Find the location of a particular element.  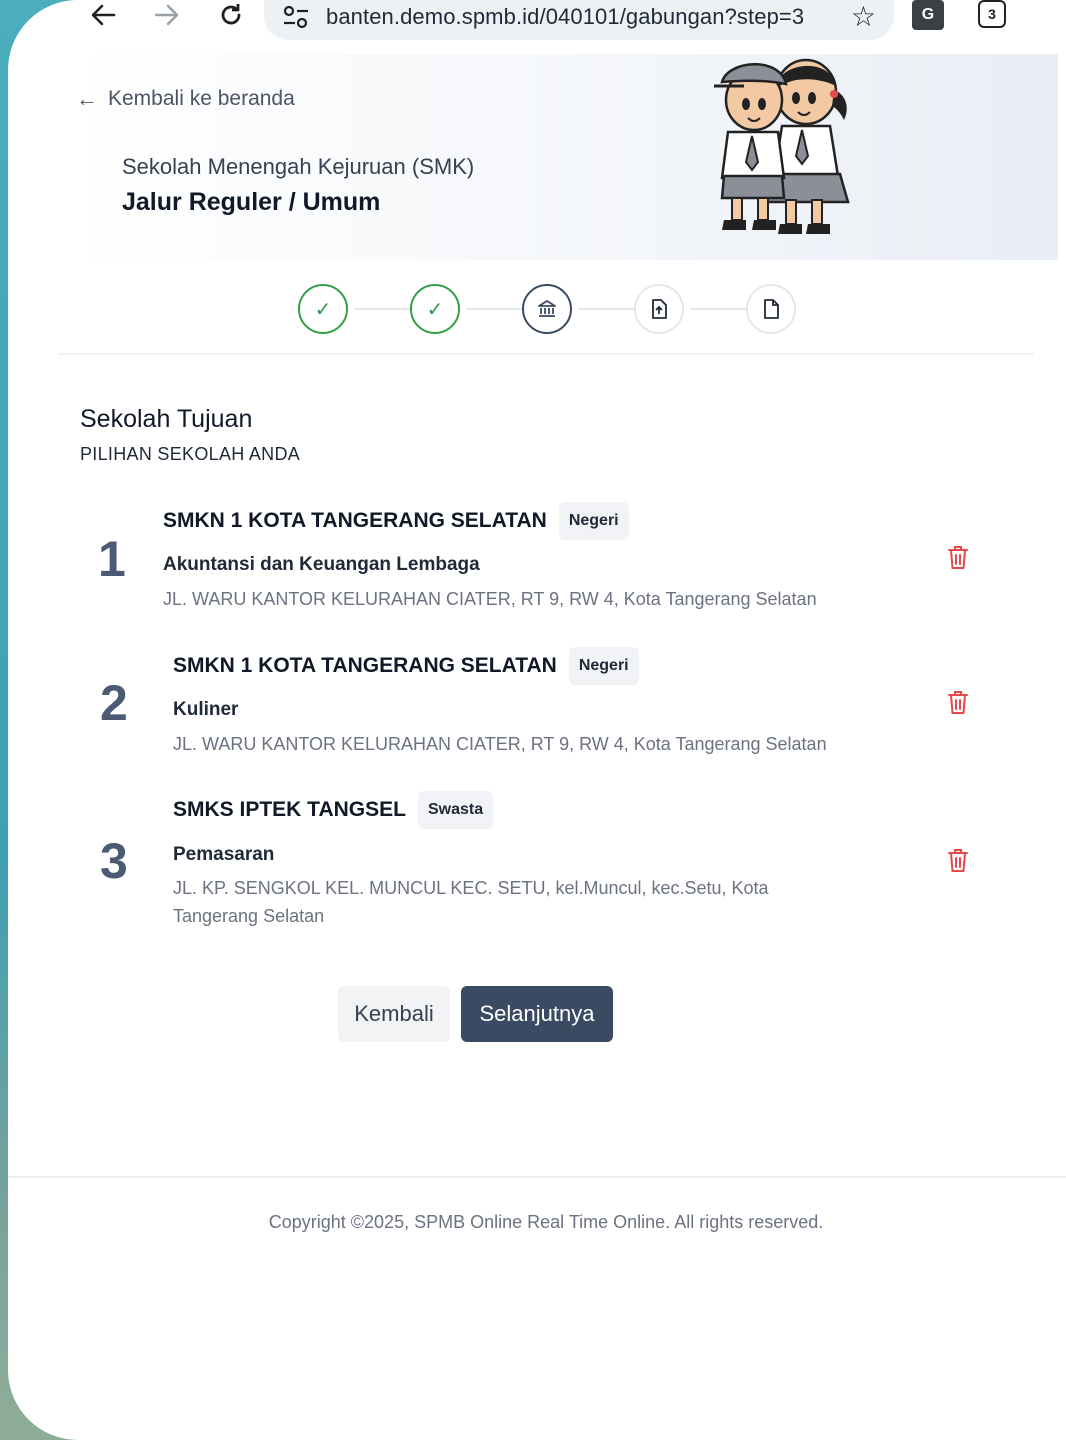

tab-strip-icon is located at coordinates (17, 15).